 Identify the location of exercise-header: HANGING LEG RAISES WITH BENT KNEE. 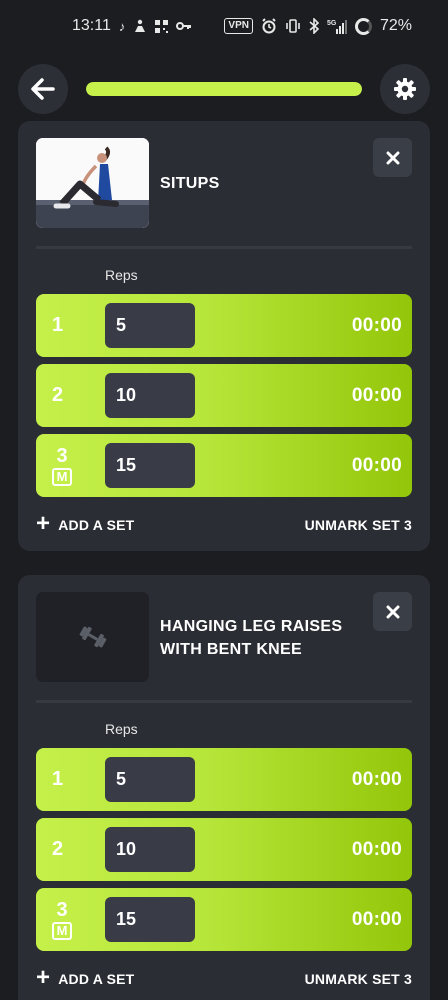
(224, 637).